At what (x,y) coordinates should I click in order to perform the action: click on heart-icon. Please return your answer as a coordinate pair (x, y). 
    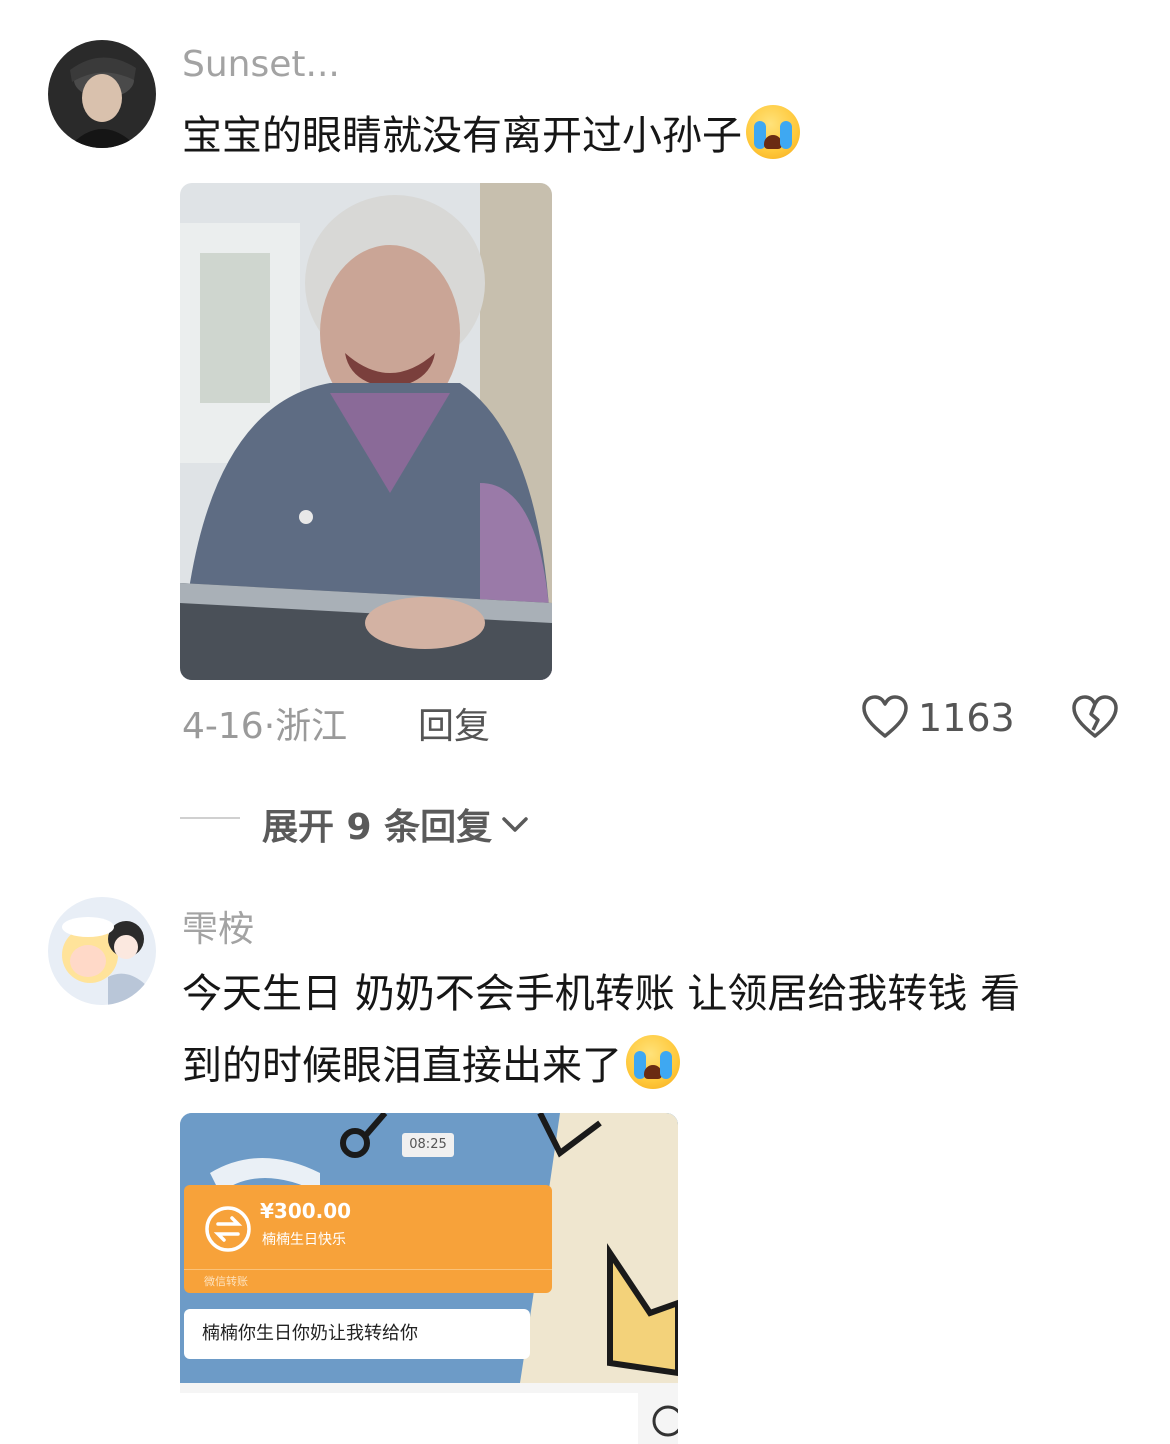
    Looking at the image, I should click on (885, 717).